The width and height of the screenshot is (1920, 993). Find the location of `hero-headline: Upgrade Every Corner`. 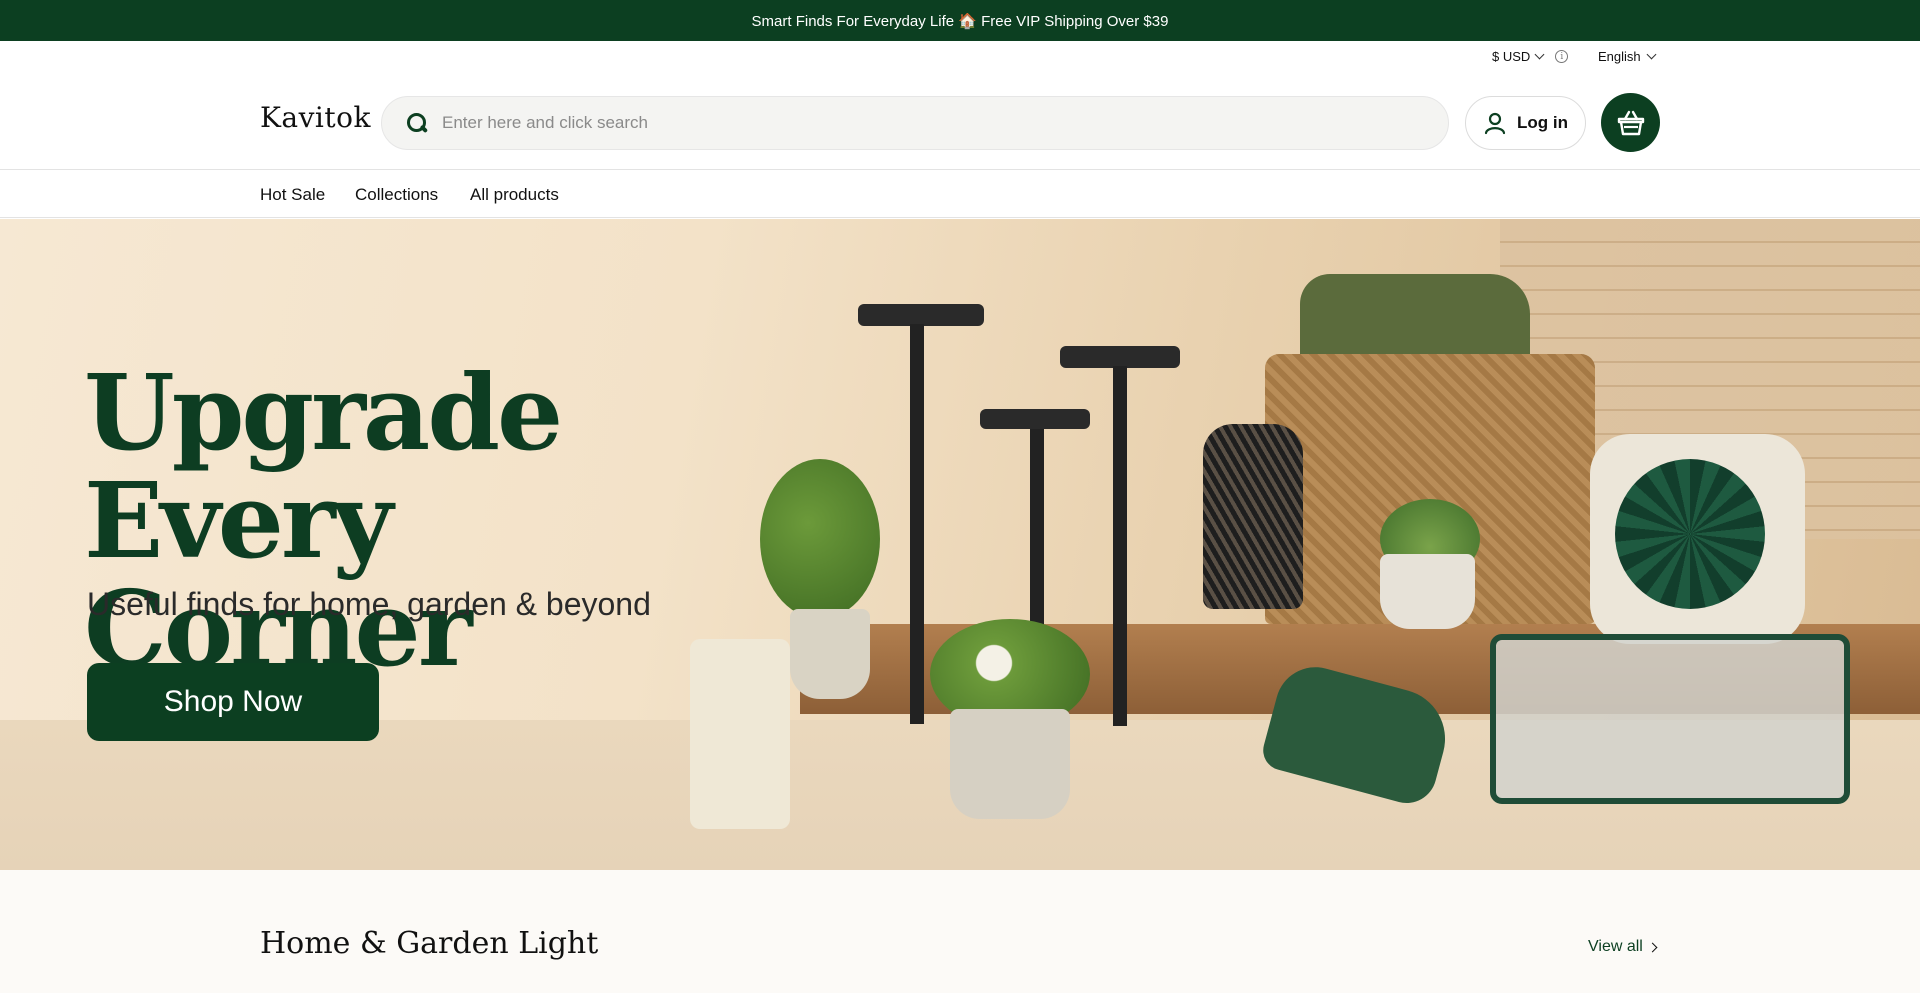

hero-headline: Upgrade Every Corner is located at coordinates (323, 520).